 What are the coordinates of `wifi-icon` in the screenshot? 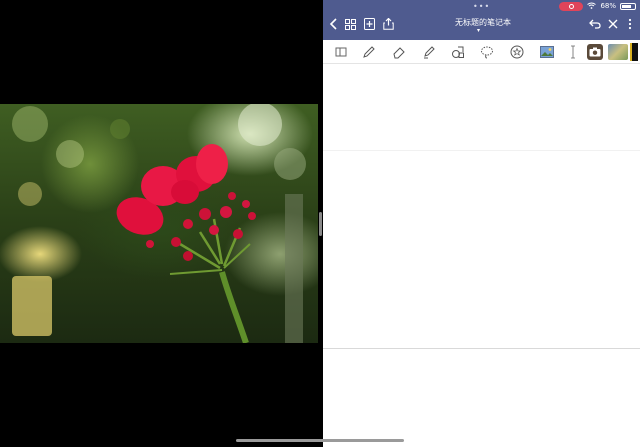 It's located at (592, 6).